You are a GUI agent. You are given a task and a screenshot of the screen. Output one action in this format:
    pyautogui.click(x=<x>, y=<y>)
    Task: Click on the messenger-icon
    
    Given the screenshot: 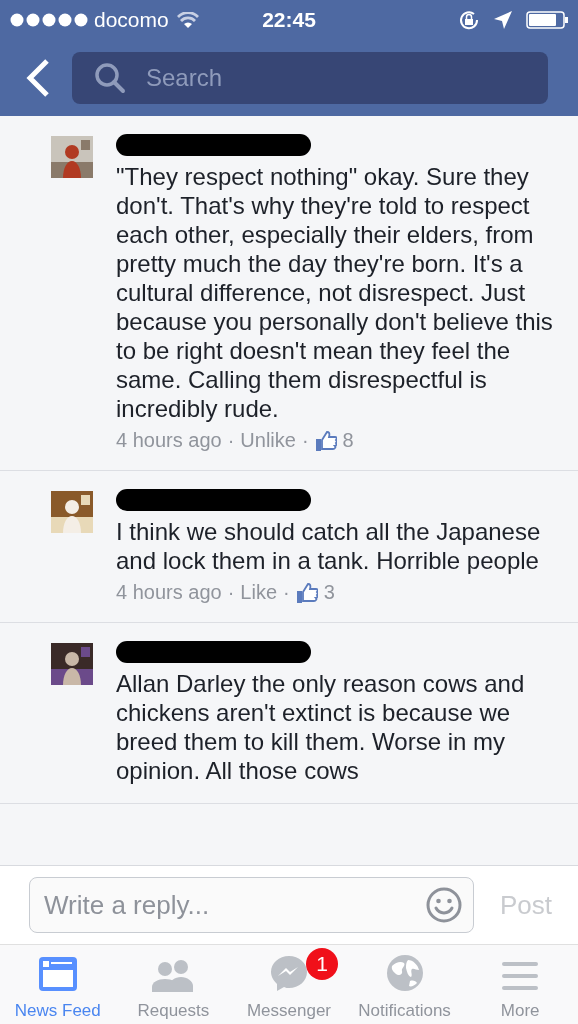 What is the action you would take?
    pyautogui.click(x=289, y=973)
    